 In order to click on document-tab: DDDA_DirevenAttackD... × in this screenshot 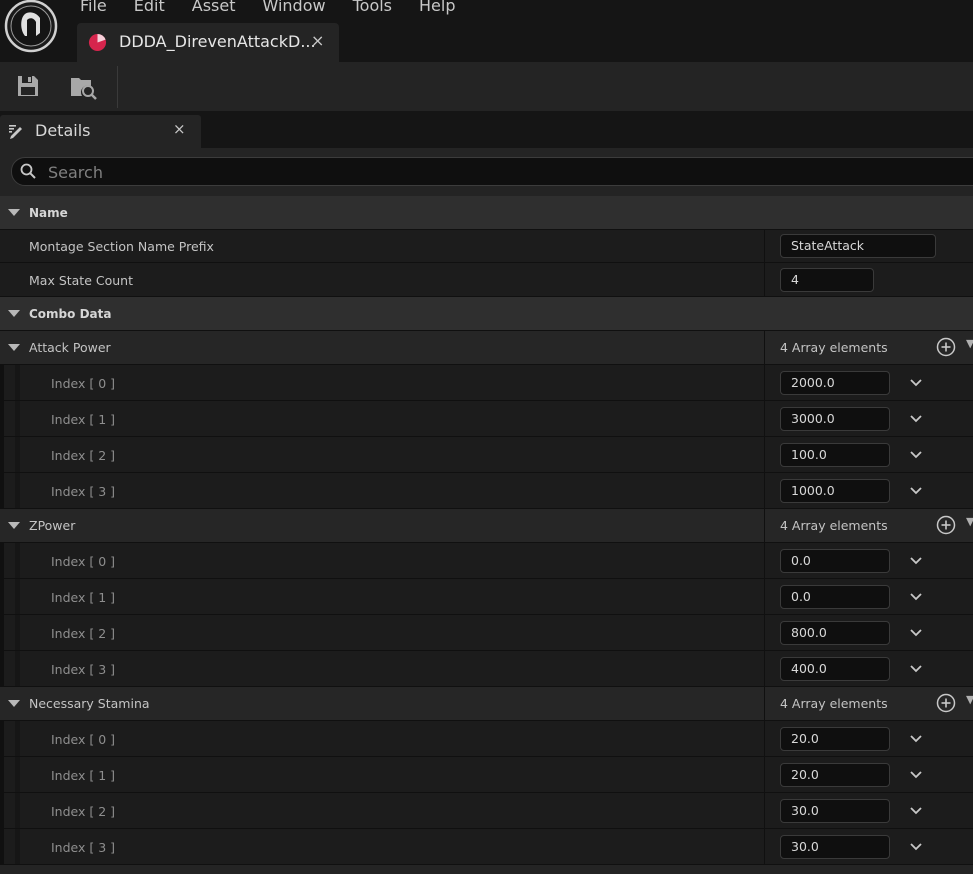, I will do `click(208, 42)`.